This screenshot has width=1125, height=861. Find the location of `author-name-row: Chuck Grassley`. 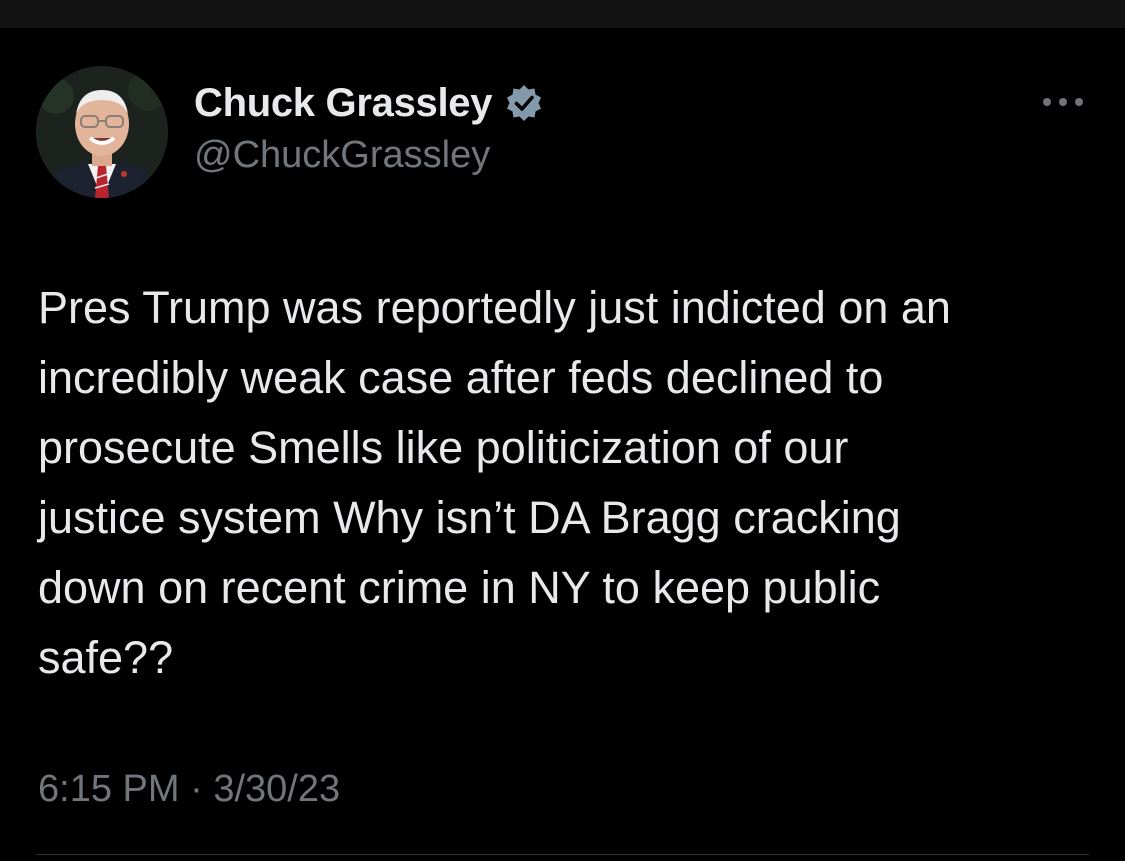

author-name-row: Chuck Grassley is located at coordinates (369, 103).